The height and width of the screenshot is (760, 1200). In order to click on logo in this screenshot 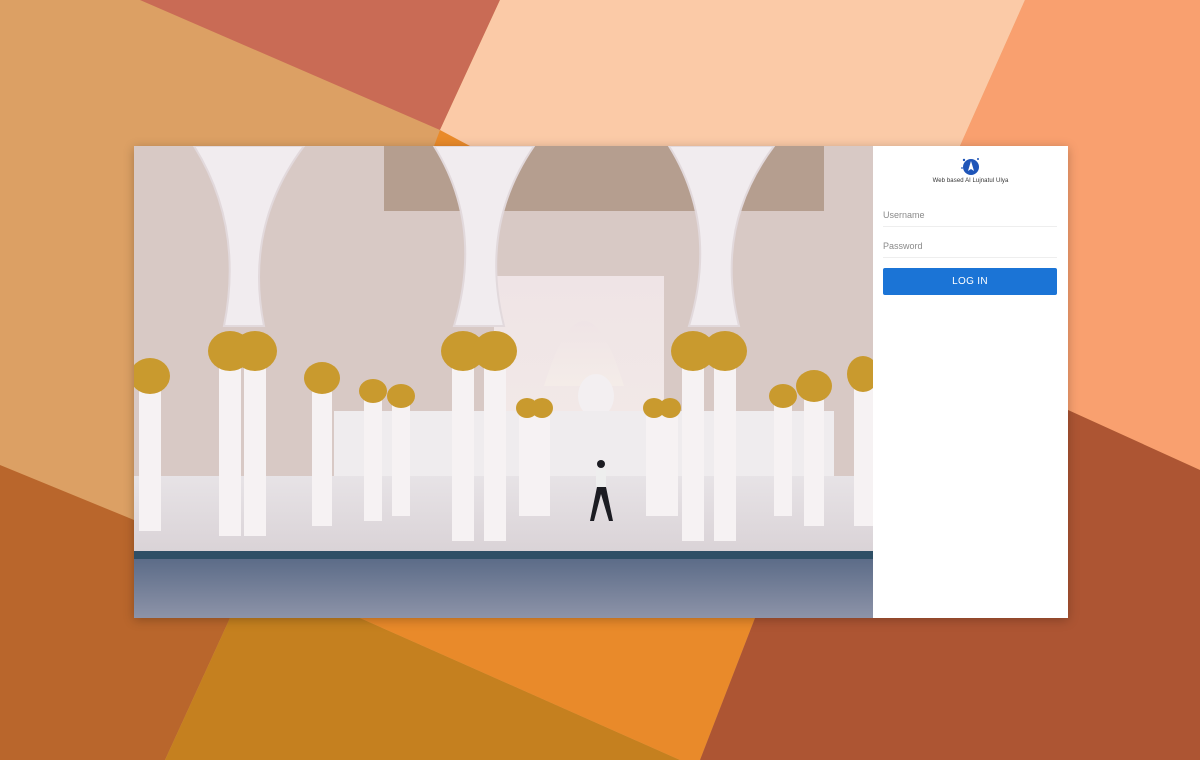, I will do `click(970, 167)`.